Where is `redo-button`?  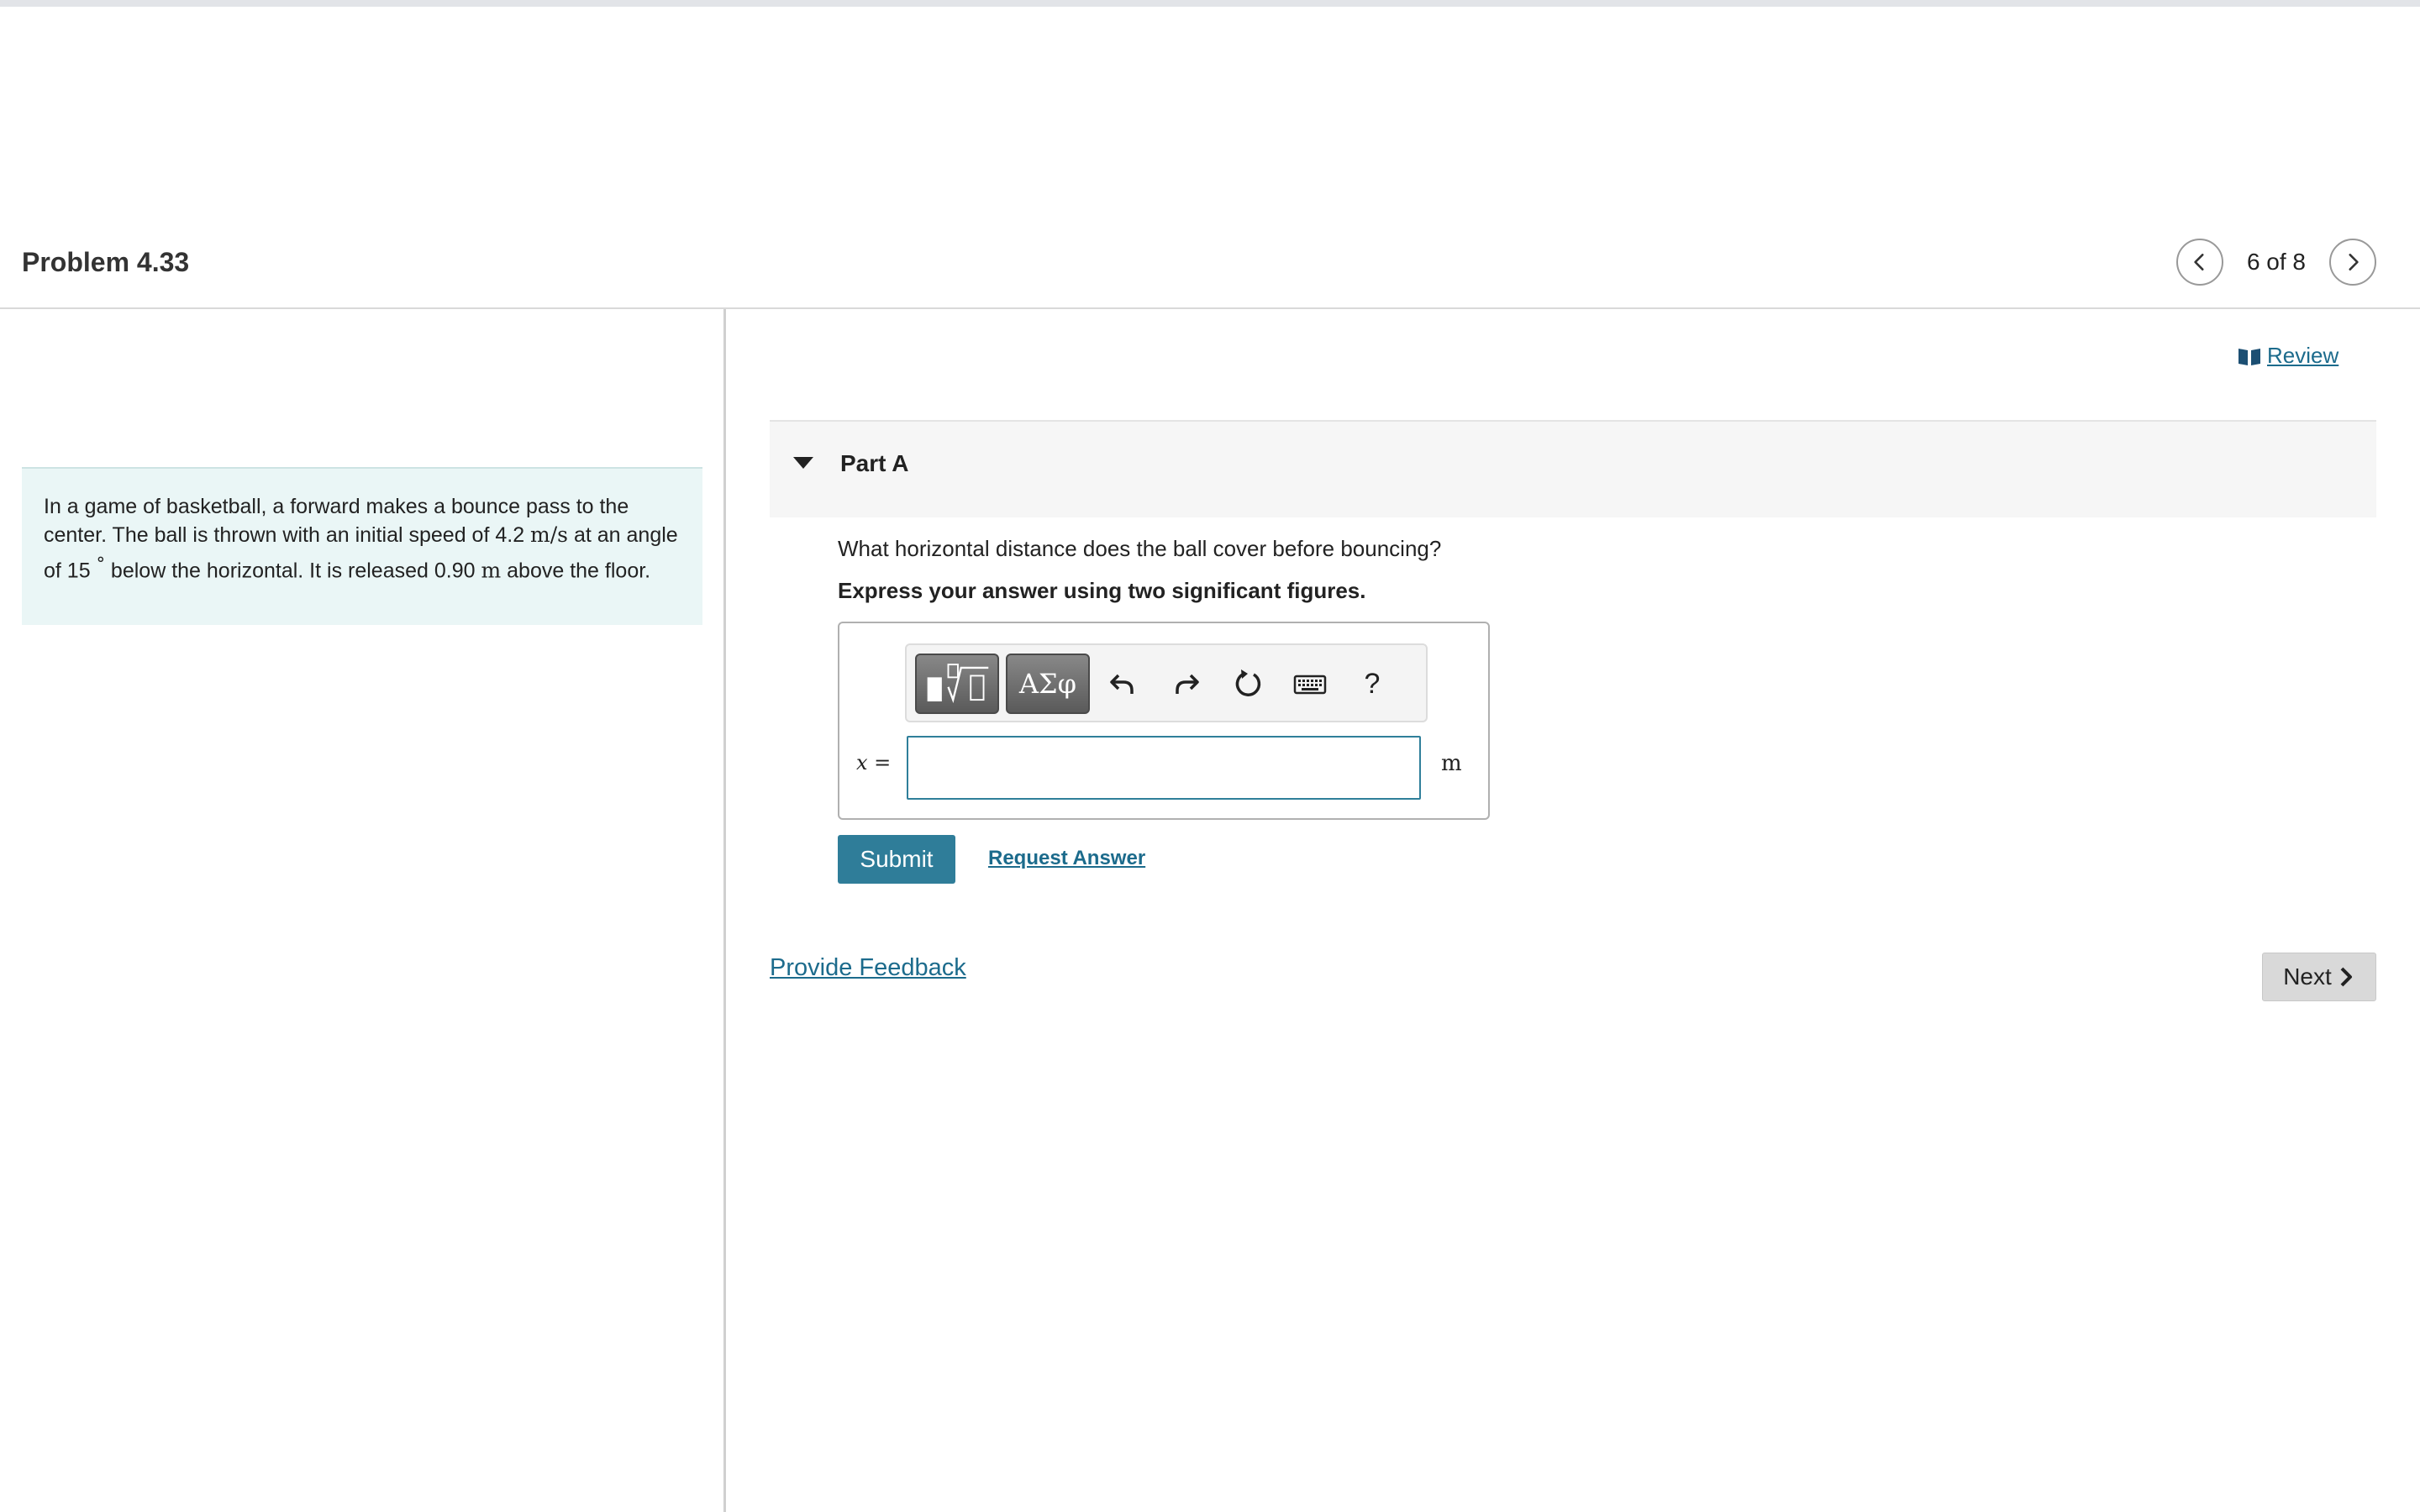 redo-button is located at coordinates (1185, 684).